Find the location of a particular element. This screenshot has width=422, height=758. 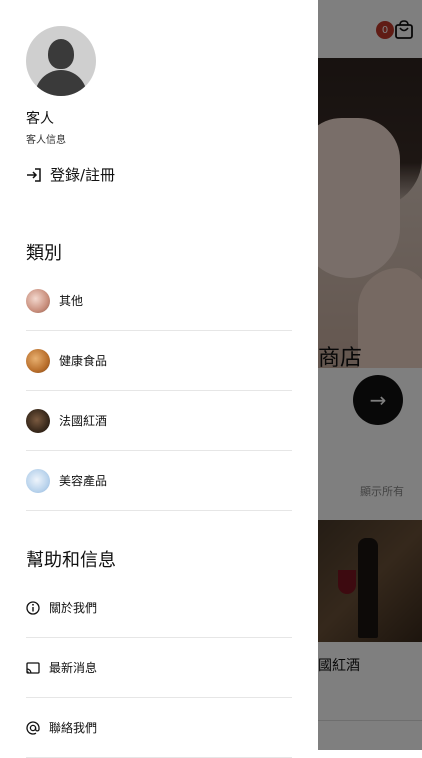

category-item-french-wine: 法國紅酒 is located at coordinates (159, 421).